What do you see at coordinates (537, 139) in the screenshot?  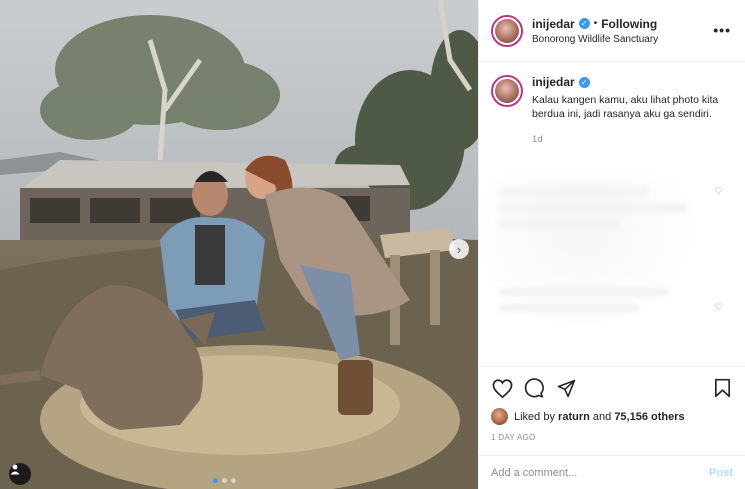 I see `caption-timestamp: 1d` at bounding box center [537, 139].